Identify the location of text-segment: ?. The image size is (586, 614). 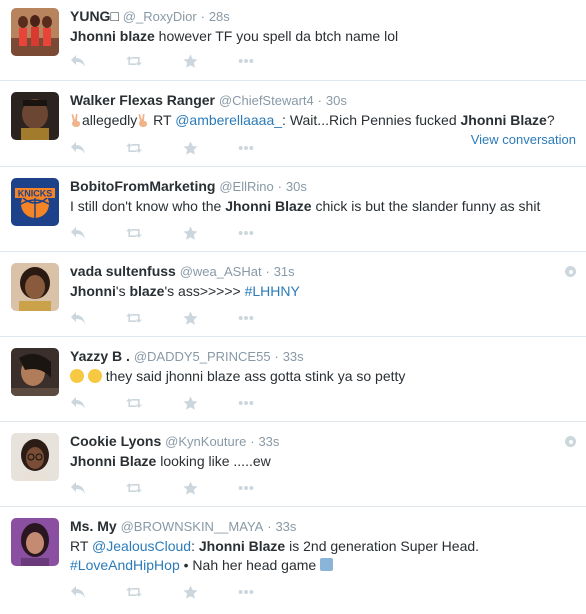
(550, 120).